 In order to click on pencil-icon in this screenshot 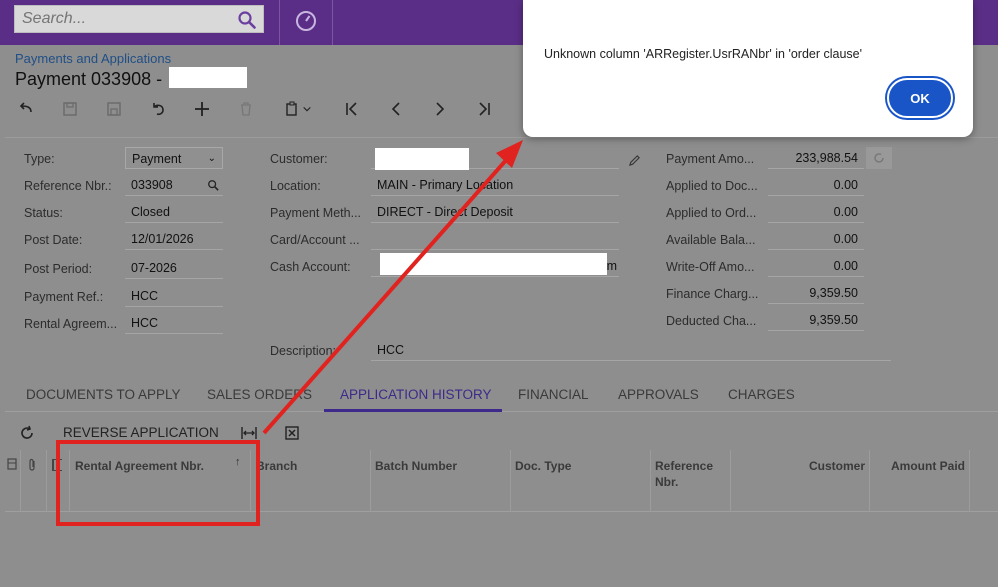, I will do `click(634, 160)`.